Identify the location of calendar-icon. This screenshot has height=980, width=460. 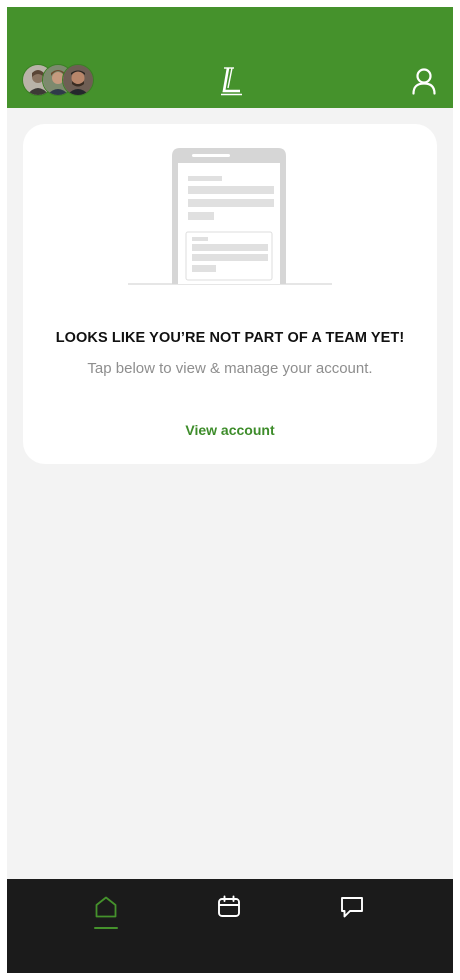
(229, 906).